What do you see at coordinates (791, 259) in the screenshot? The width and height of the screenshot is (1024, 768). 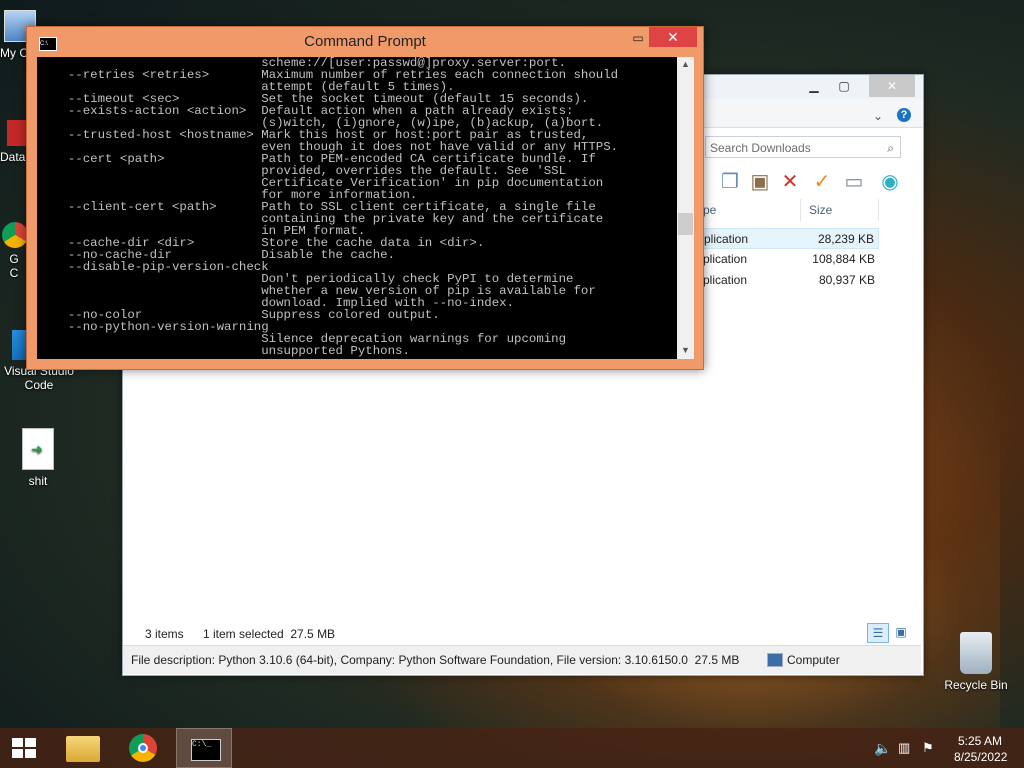 I see `file-row: plication 108,884 KB` at bounding box center [791, 259].